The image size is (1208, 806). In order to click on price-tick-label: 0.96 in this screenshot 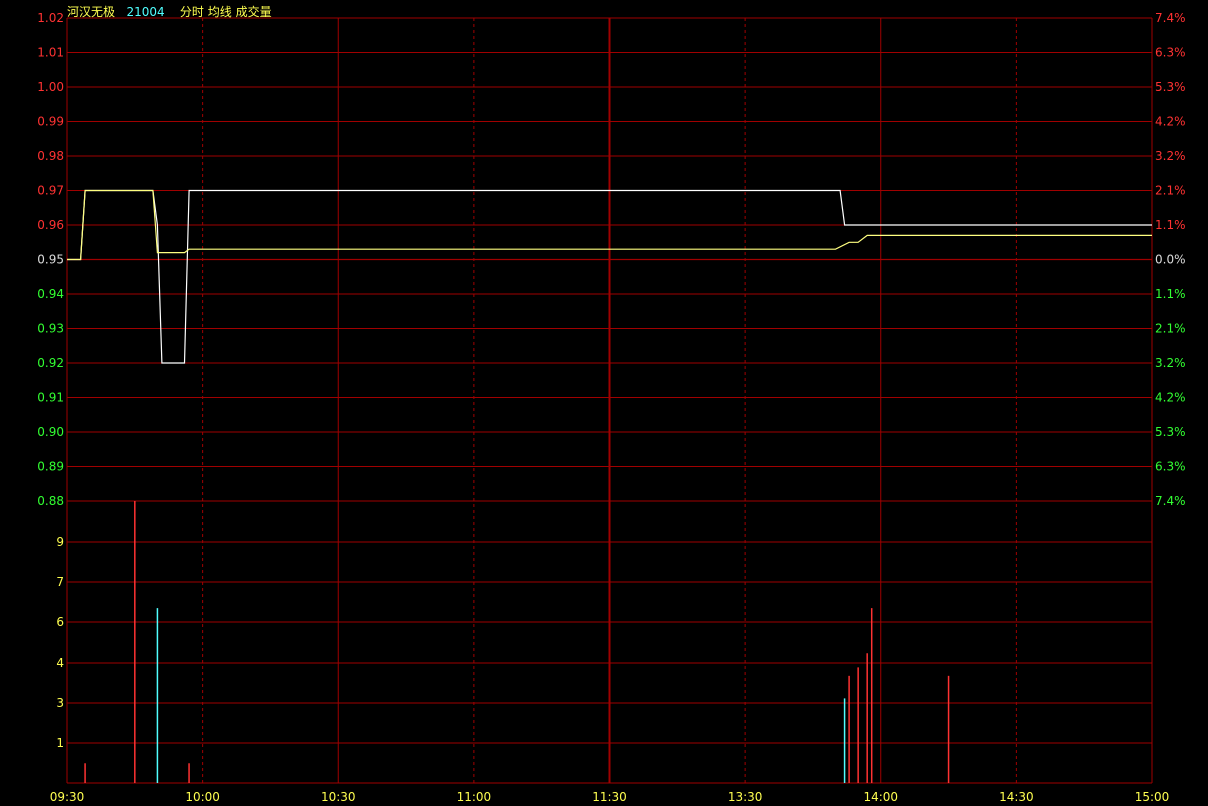, I will do `click(50, 225)`.